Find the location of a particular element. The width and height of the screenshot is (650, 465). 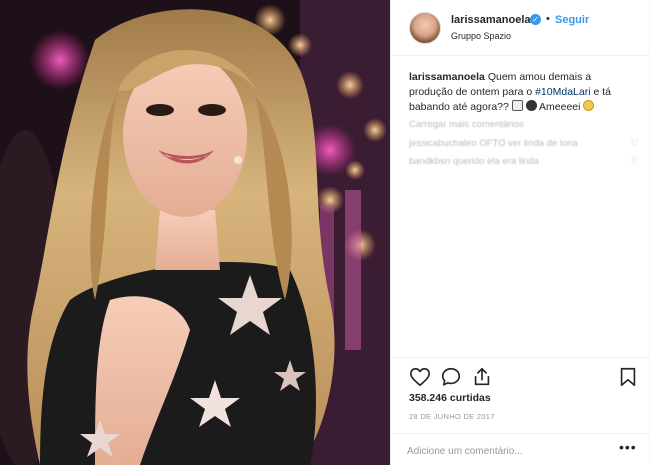

hashtag-link: #10MdaLari is located at coordinates (562, 92).